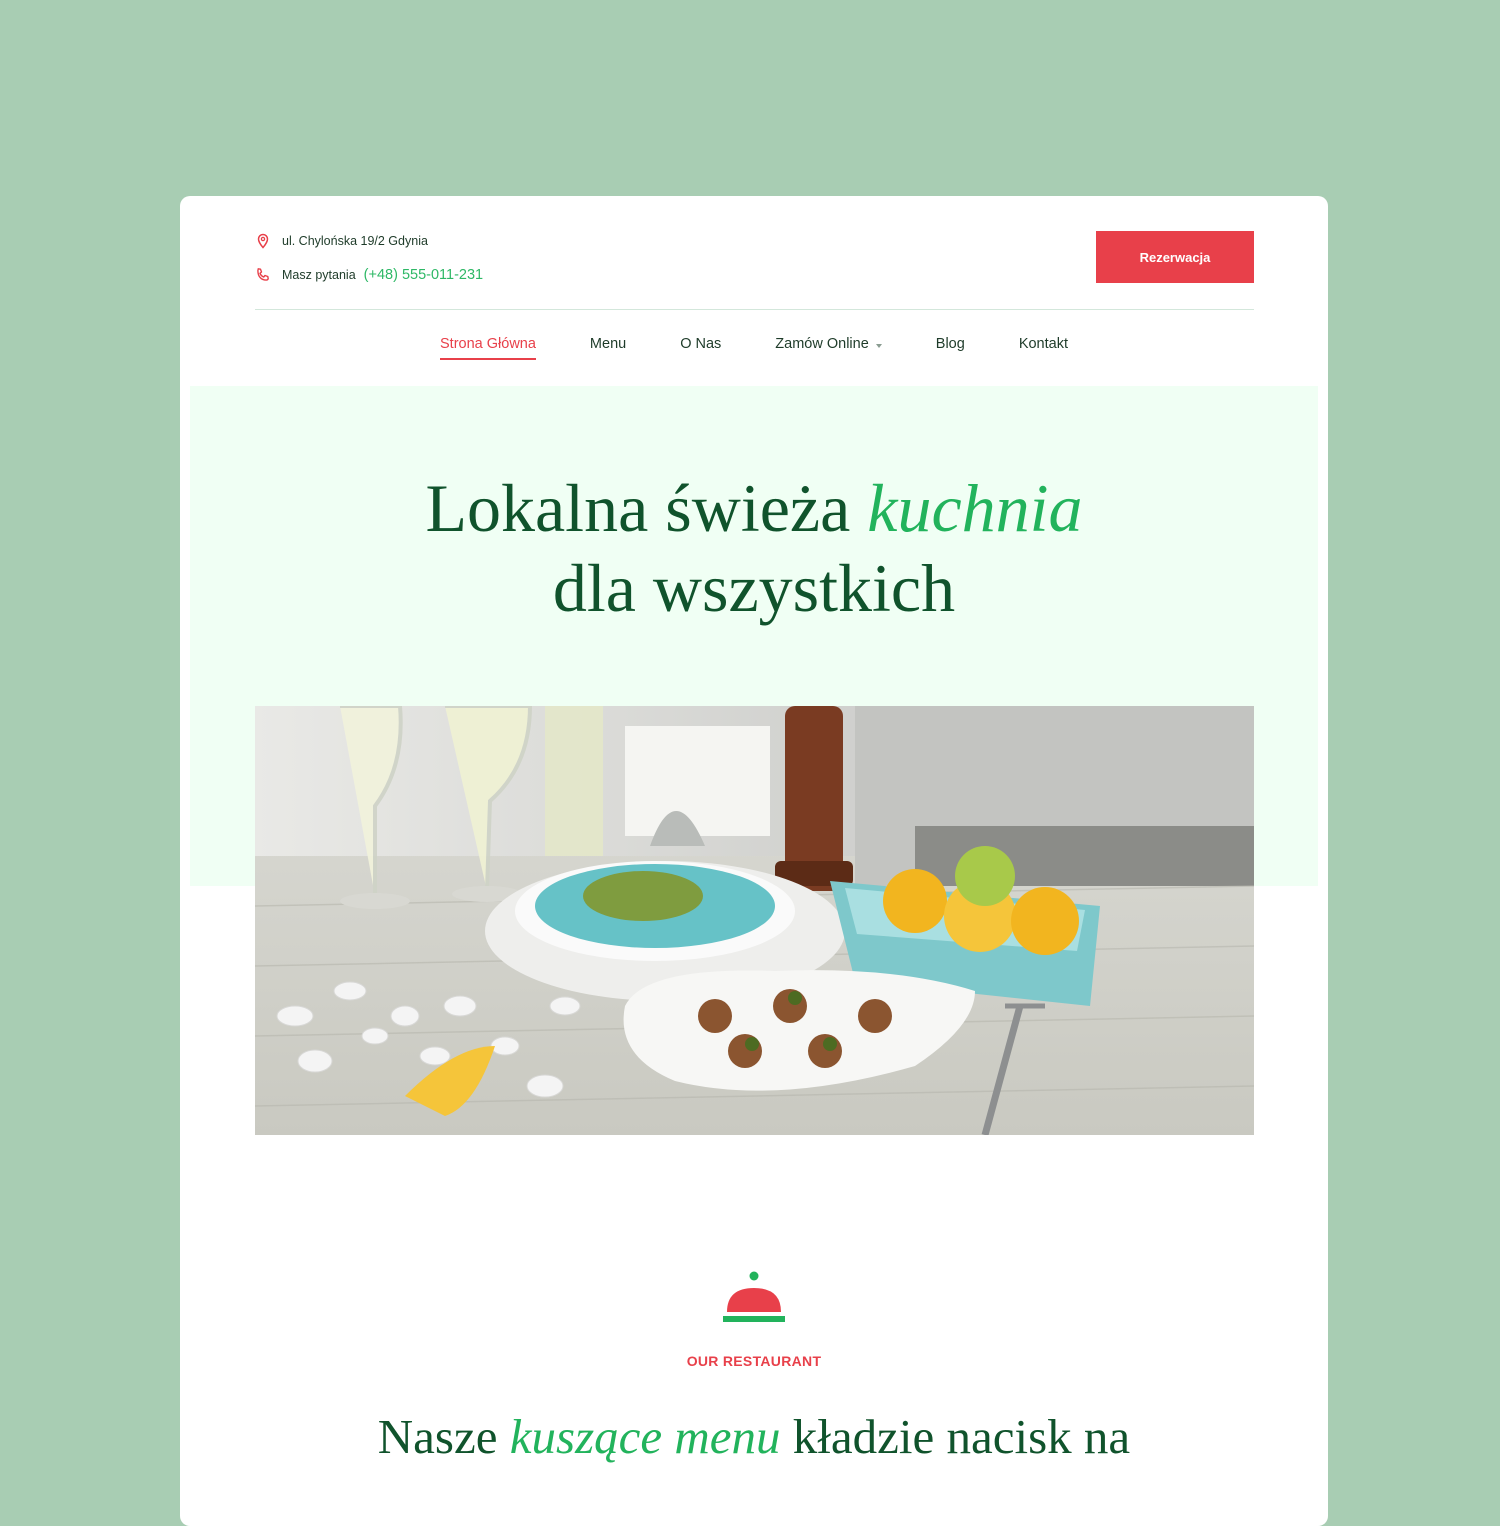  I want to click on hero-title: Lokalna świeża kuchnia dla wszystkich, so click(754, 548).